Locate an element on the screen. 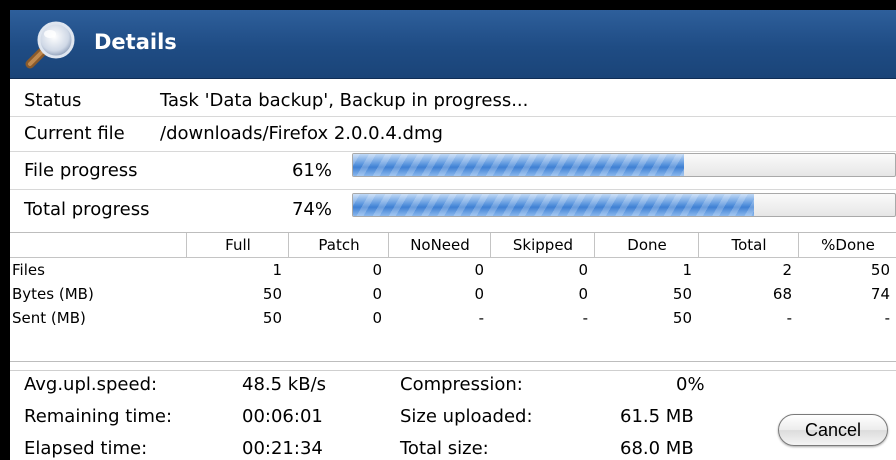 Image resolution: width=896 pixels, height=460 pixels. avg-speed-value: 48.5 kB/s is located at coordinates (284, 384).